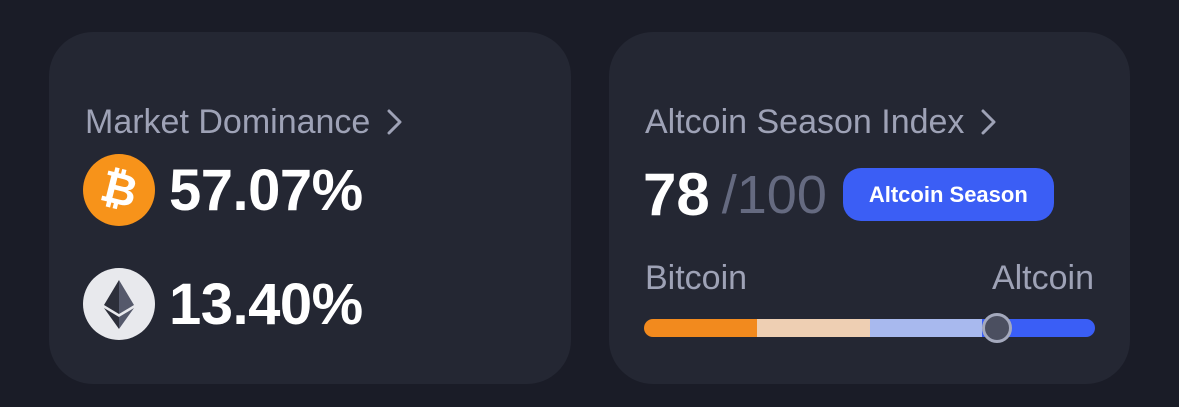 The width and height of the screenshot is (1179, 407). I want to click on season-scale-bar, so click(869, 328).